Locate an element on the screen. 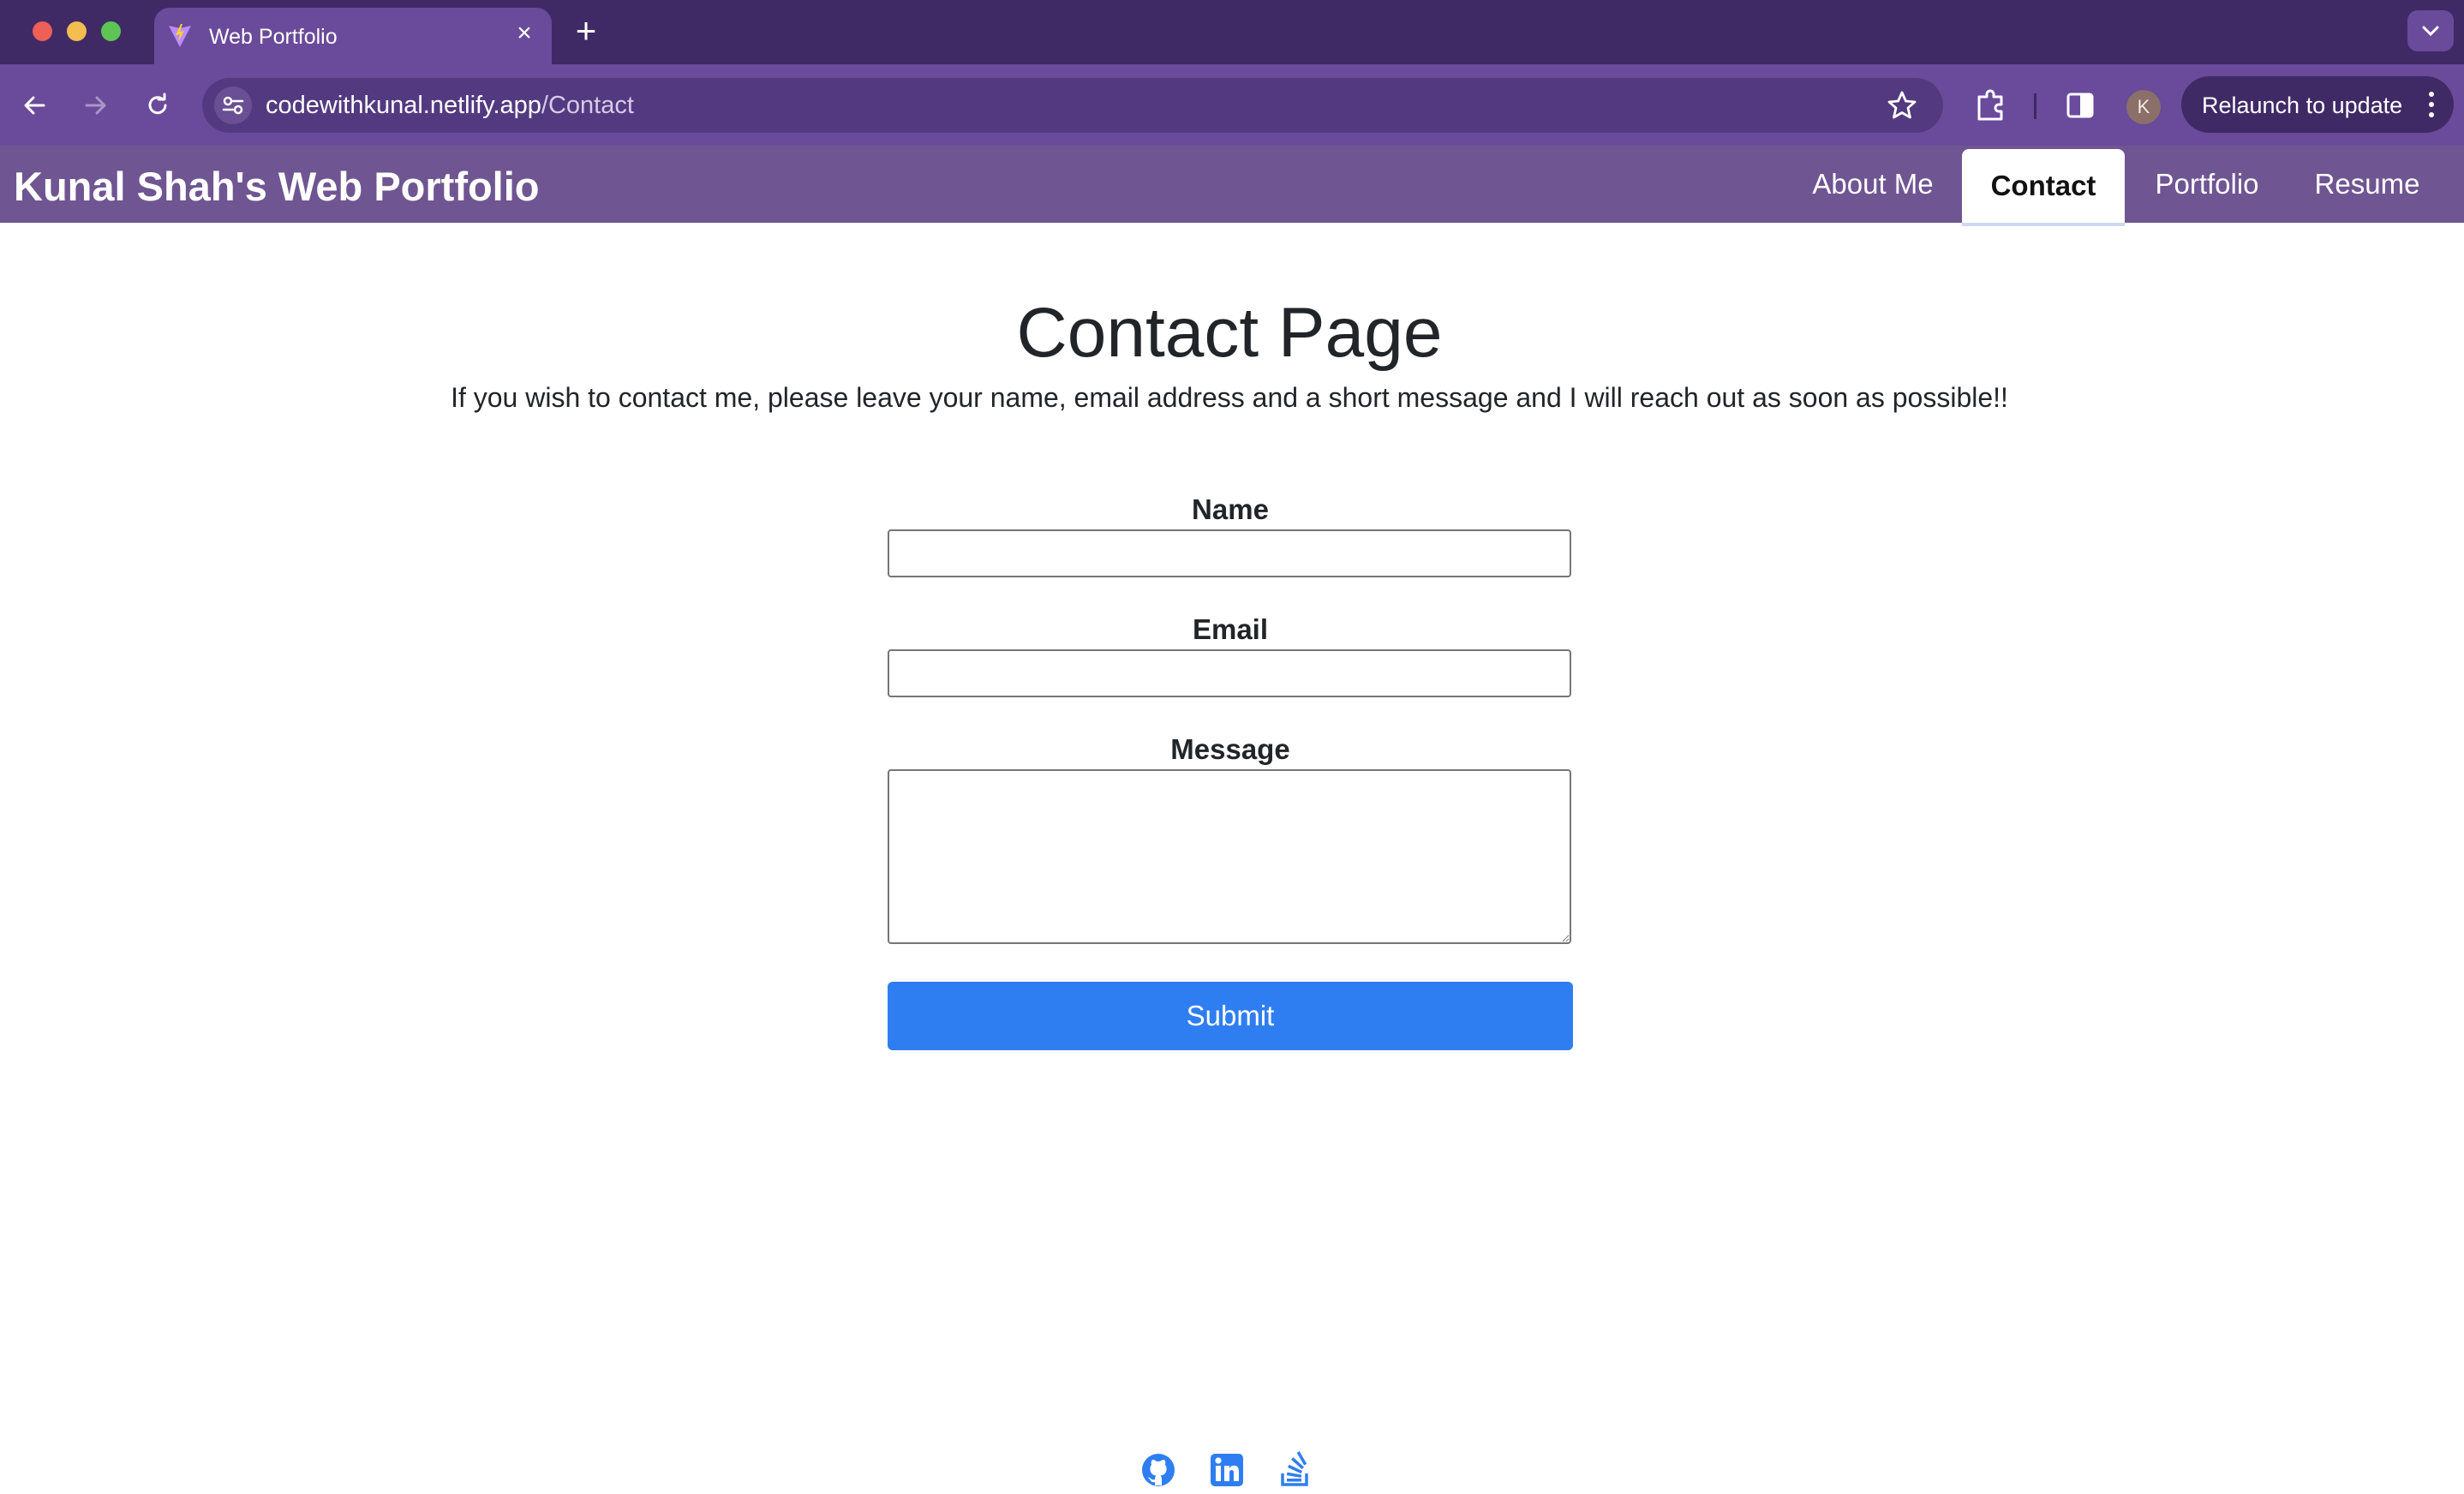 This screenshot has width=2464, height=1494. profile-avatar: K is located at coordinates (2143, 107).